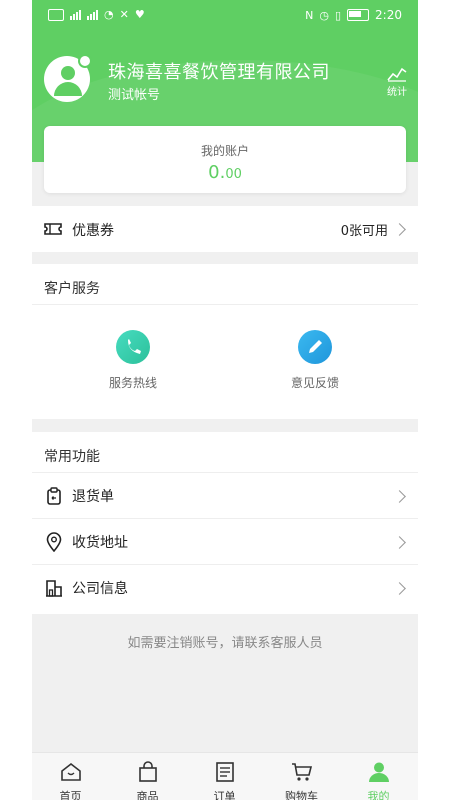  I want to click on status-right-icons: N ◷ ▯ 2:20, so click(353, 15).